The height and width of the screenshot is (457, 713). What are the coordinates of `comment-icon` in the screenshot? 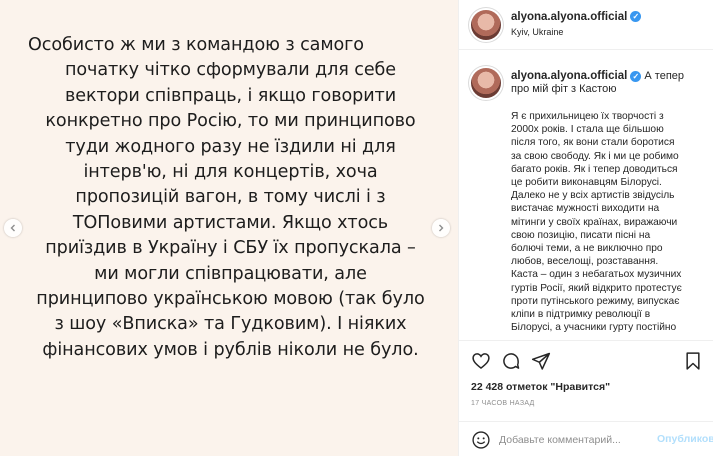 It's located at (511, 361).